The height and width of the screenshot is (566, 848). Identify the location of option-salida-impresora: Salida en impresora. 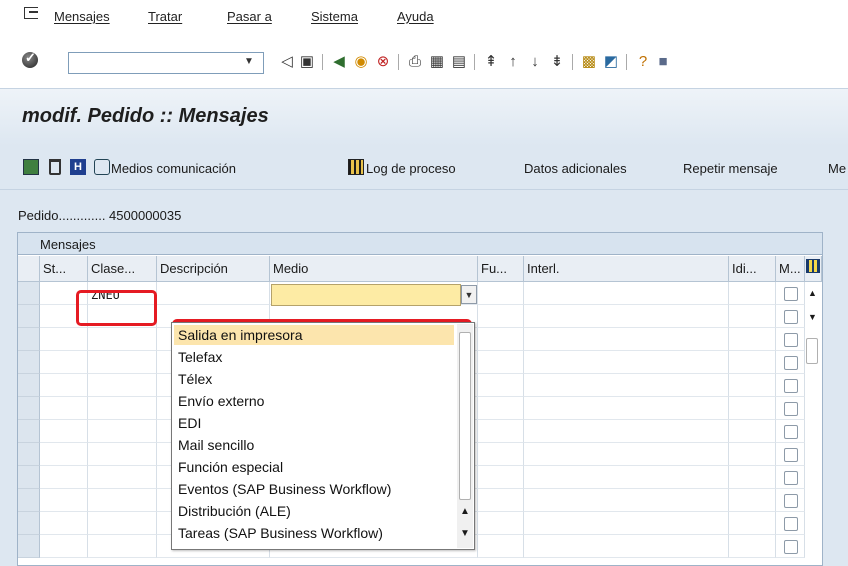
(240, 335).